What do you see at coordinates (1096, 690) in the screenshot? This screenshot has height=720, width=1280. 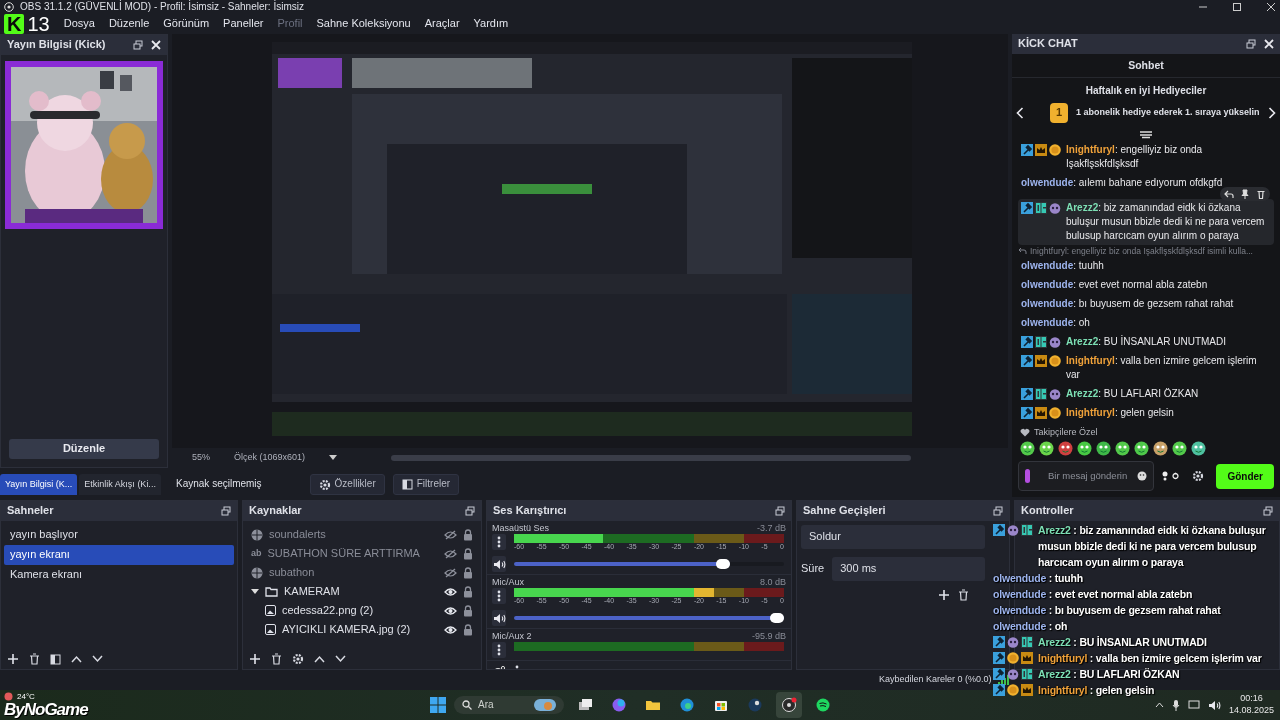 I see `chat-message: Inightfuryl : gelen gelsin` at bounding box center [1096, 690].